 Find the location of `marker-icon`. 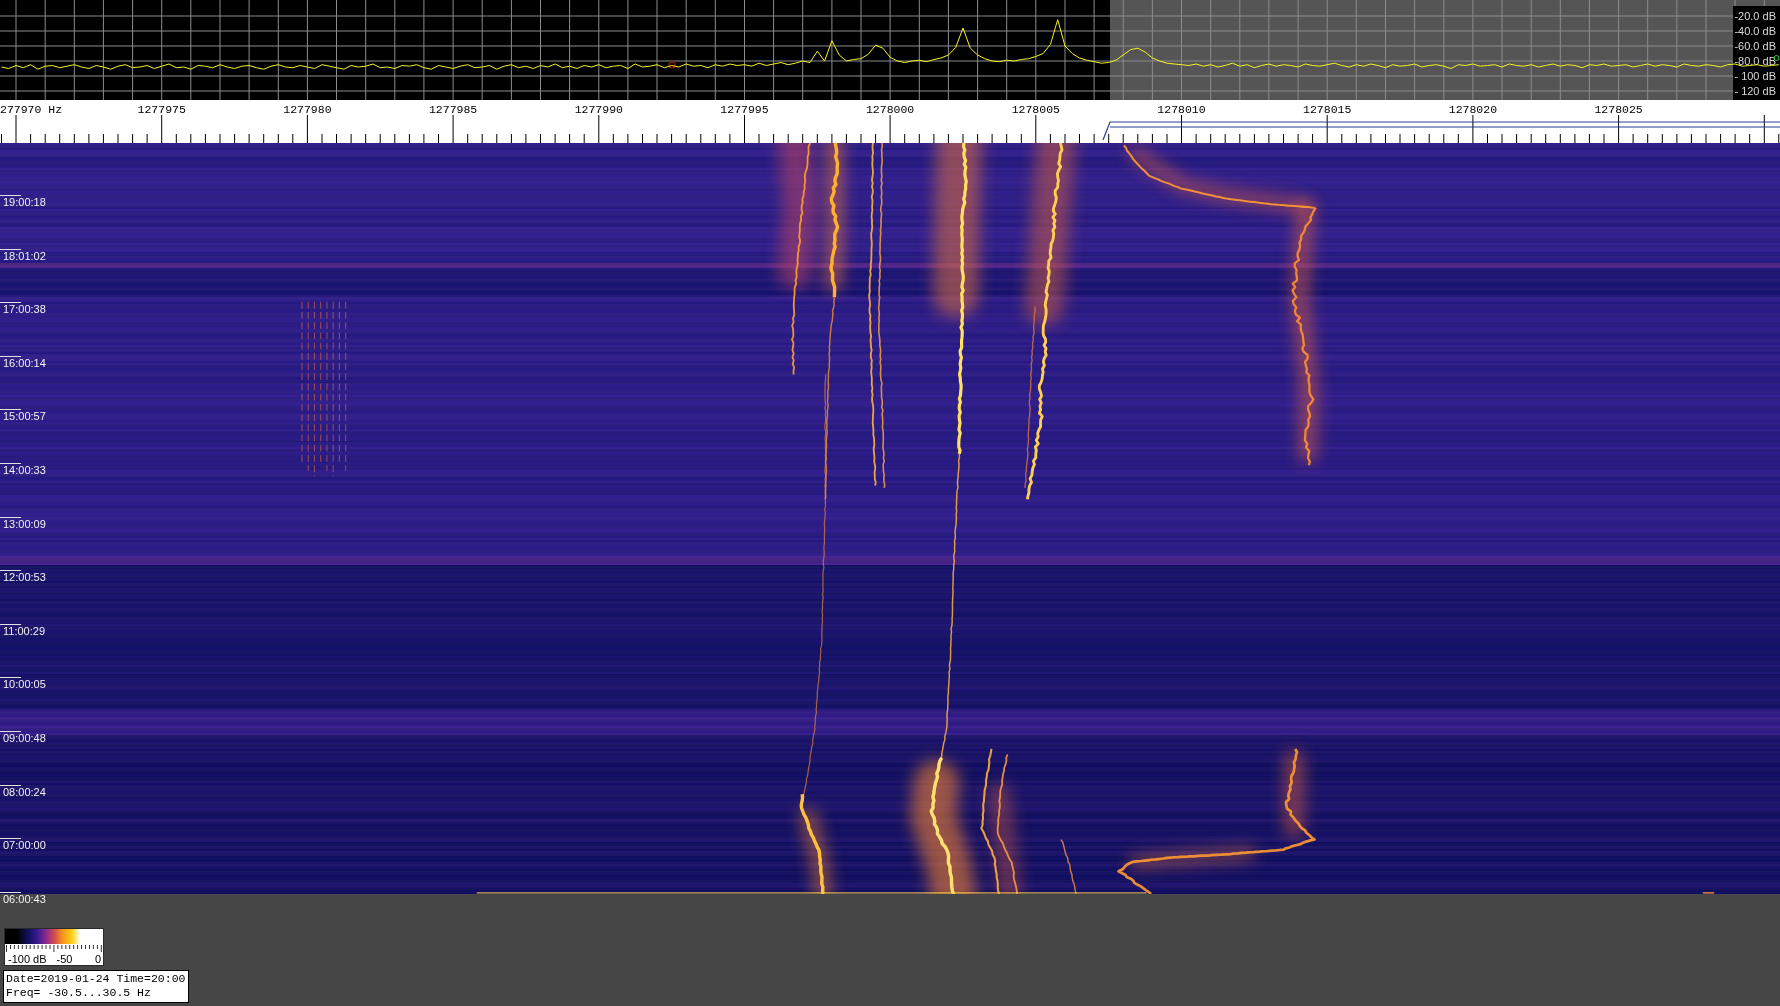

marker-icon is located at coordinates (672, 65).